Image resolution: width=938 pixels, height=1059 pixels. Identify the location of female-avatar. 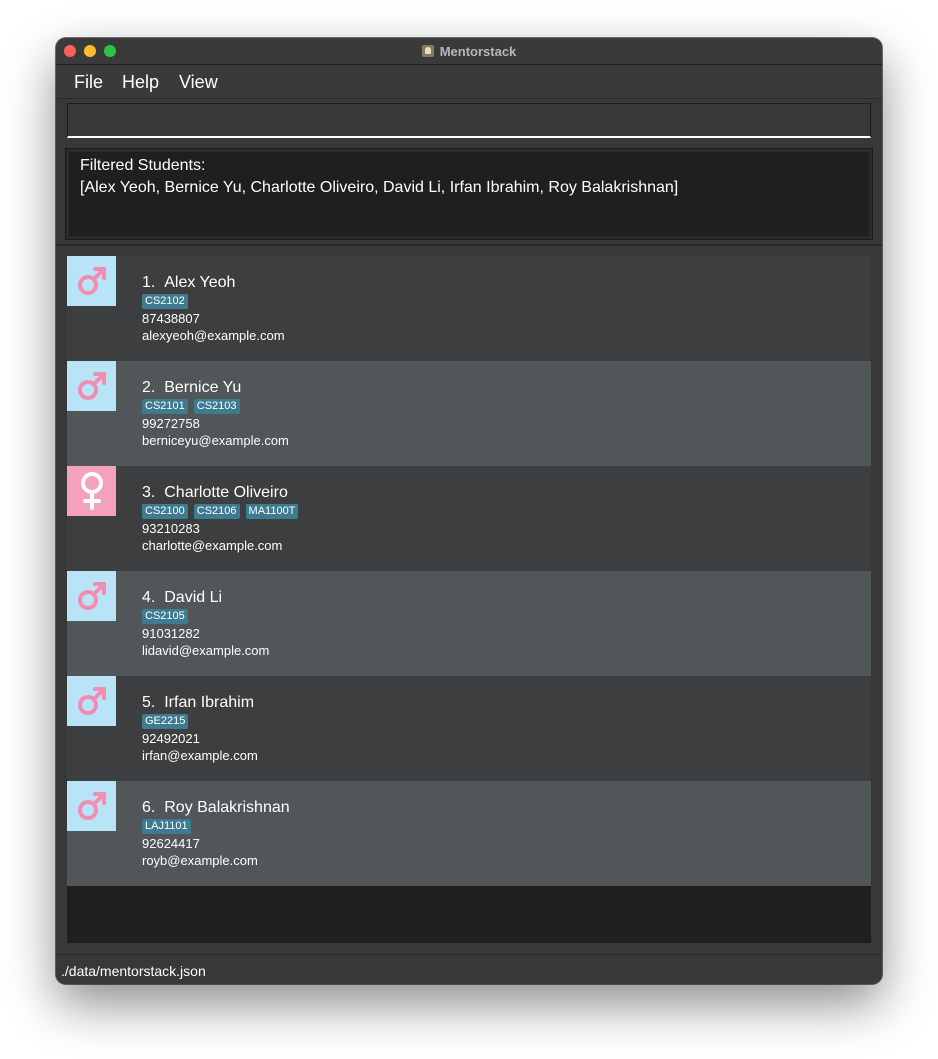
(91, 491).